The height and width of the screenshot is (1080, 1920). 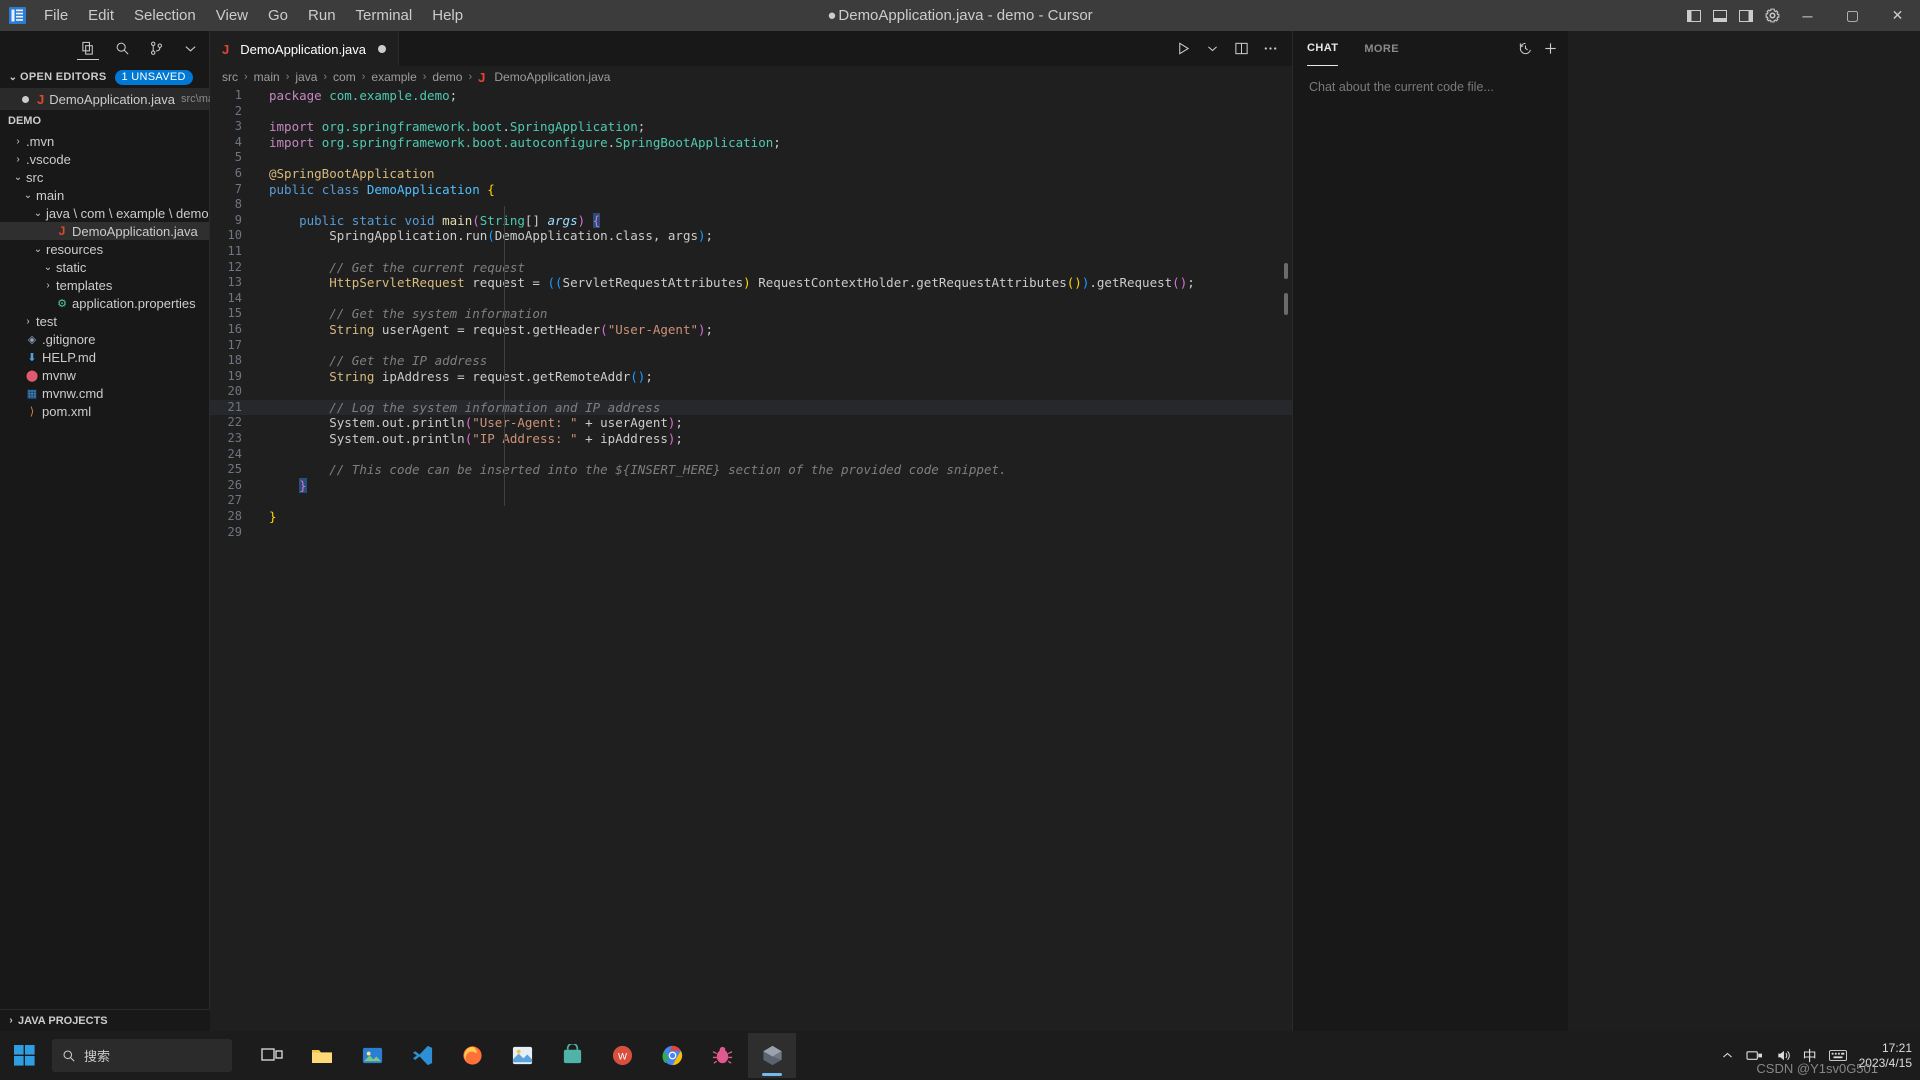 What do you see at coordinates (104, 375) in the screenshot?
I see `tree-item-mvnw: ⬤ mvnw` at bounding box center [104, 375].